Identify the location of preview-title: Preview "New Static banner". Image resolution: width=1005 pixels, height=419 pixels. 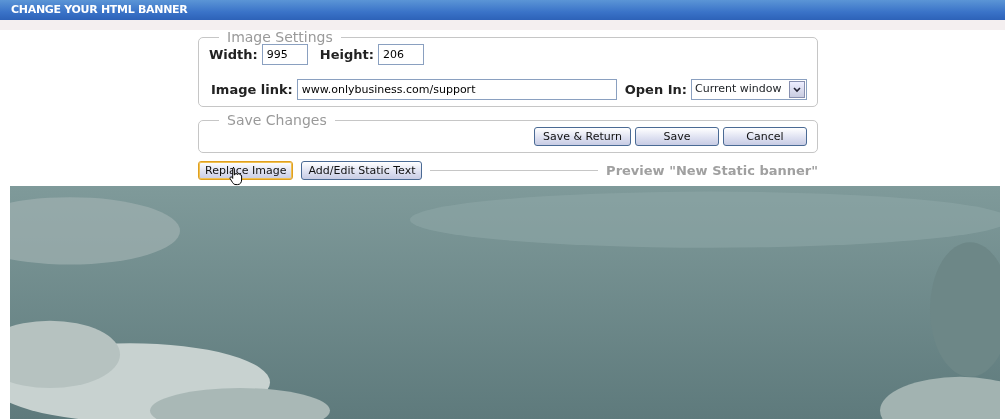
(712, 171).